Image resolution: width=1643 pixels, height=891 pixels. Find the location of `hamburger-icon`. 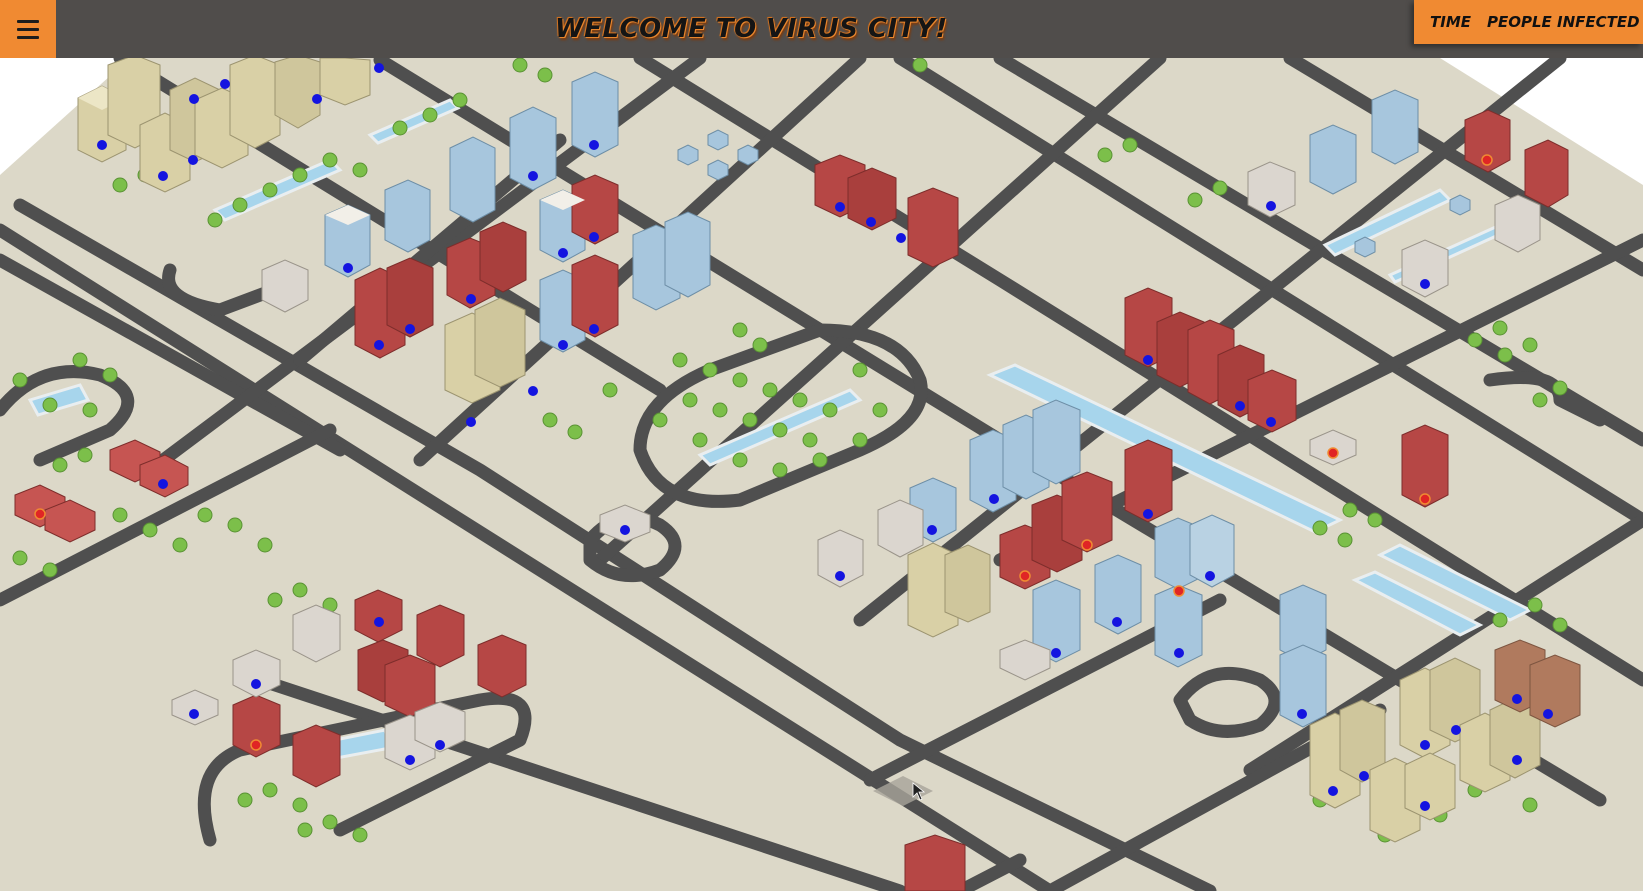

hamburger-icon is located at coordinates (28, 21).